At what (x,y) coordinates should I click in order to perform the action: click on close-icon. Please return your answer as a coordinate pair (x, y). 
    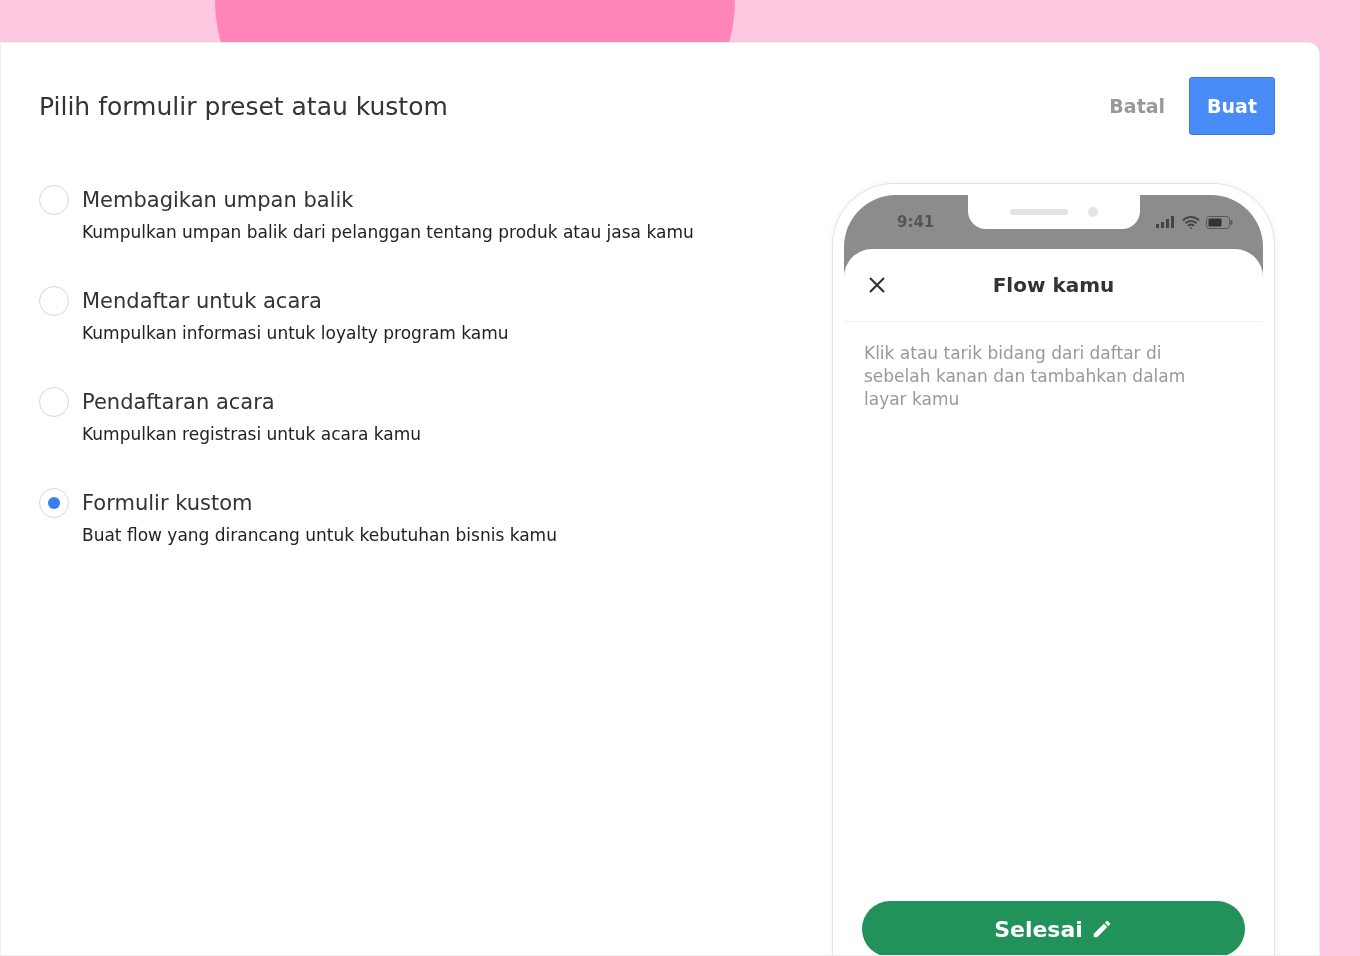
    Looking at the image, I should click on (877, 285).